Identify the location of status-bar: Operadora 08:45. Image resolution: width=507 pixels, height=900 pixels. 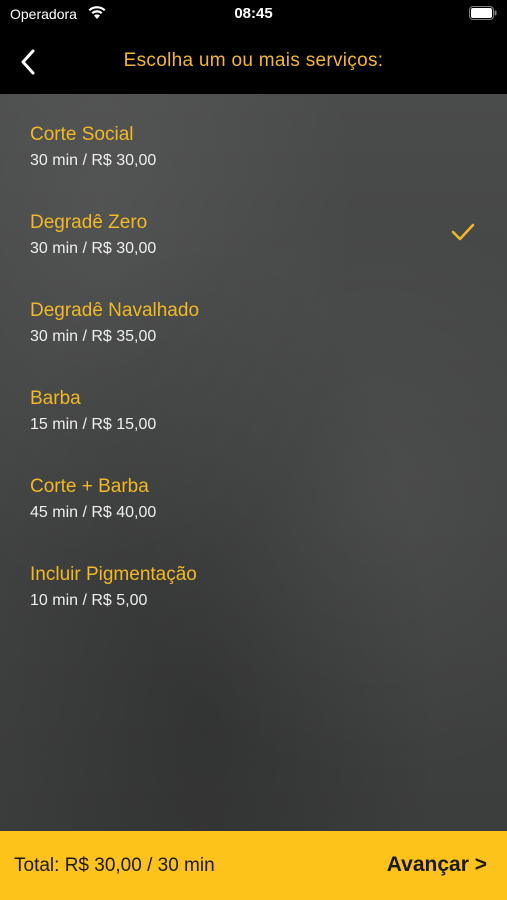
(253, 15).